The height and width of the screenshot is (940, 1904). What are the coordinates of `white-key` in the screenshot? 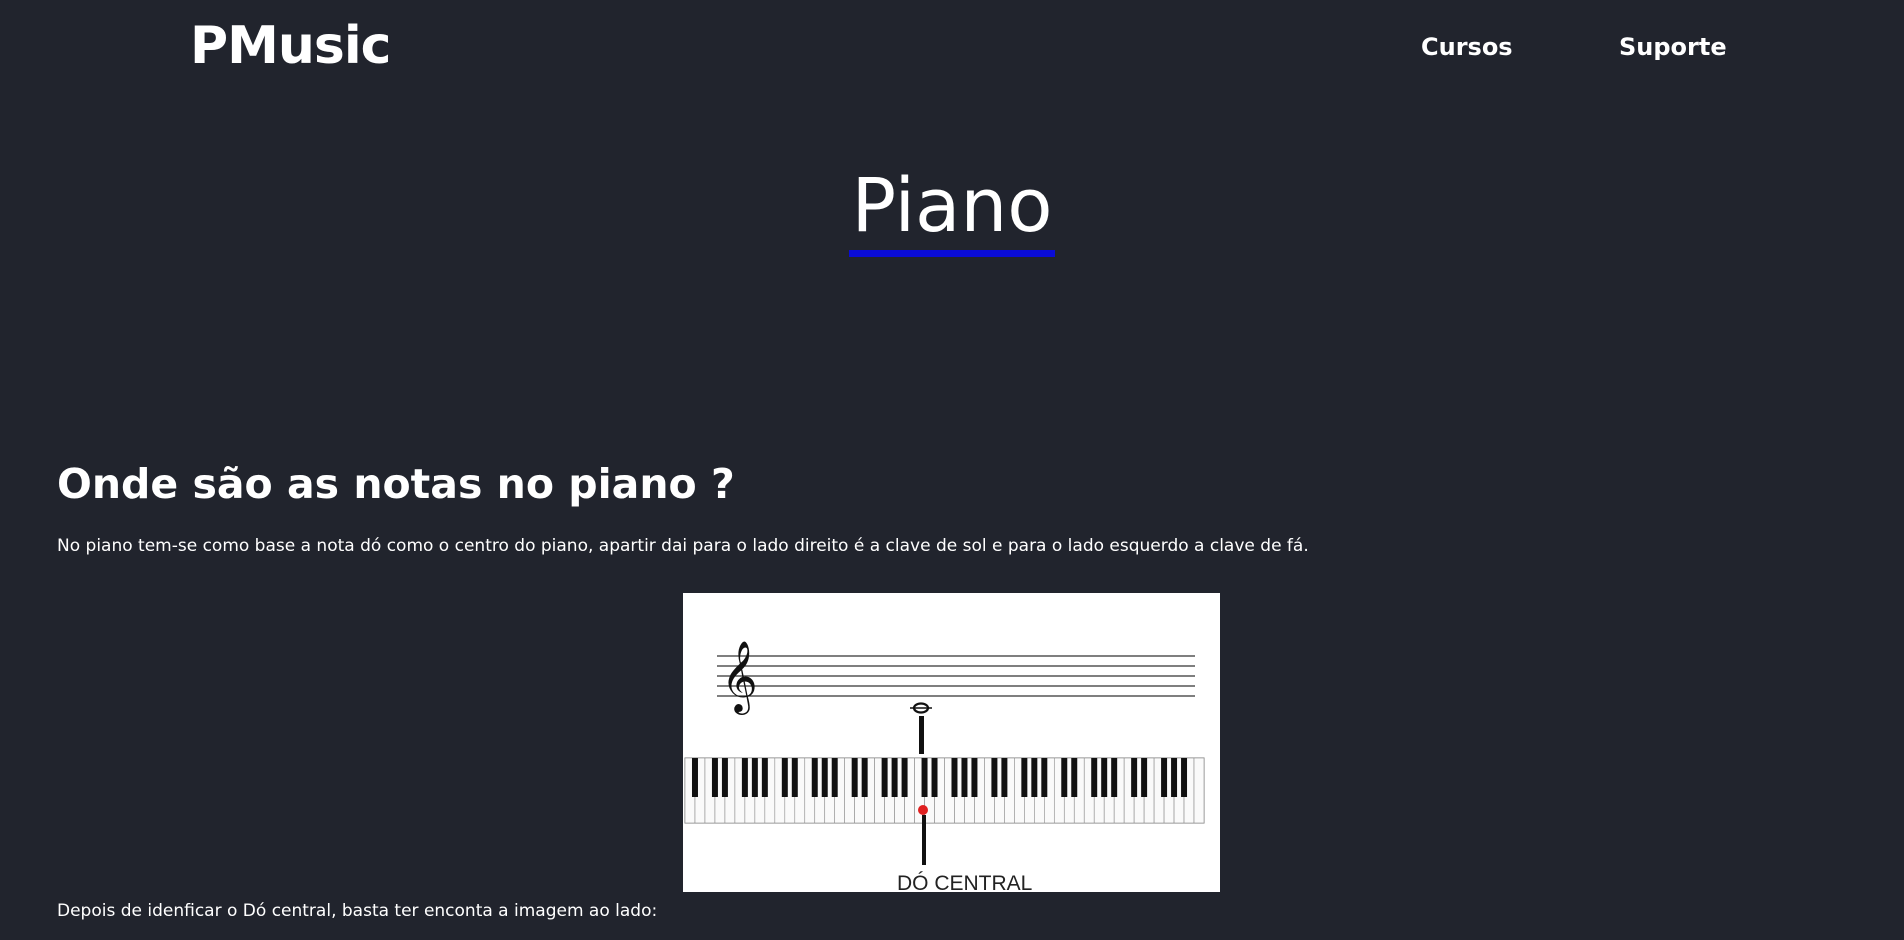 It's located at (1199, 790).